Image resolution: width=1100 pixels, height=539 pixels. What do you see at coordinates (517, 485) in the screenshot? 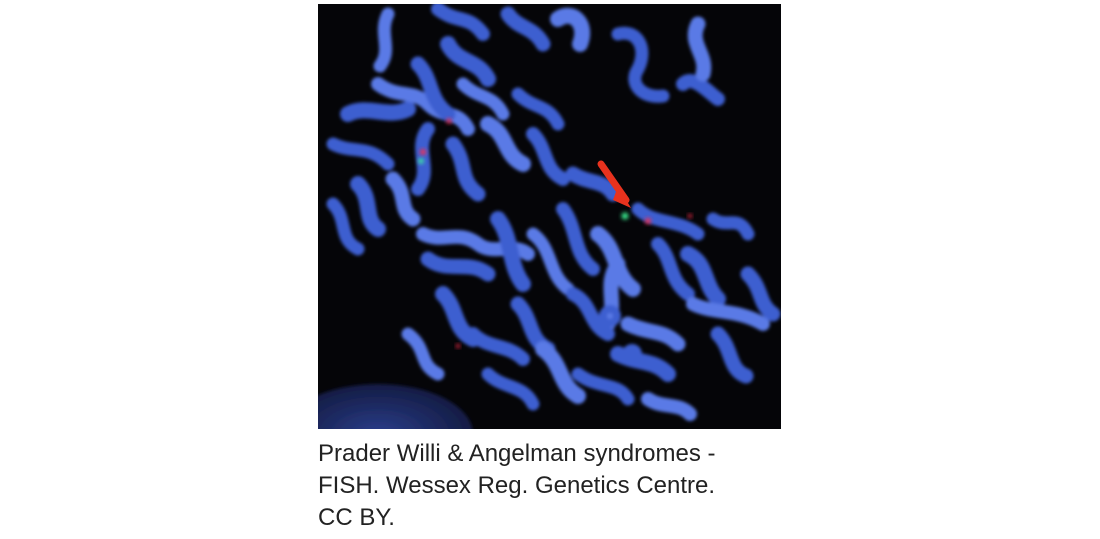
I see `caption-line-2: FISH. Wessex Reg. Genetics Centre.` at bounding box center [517, 485].